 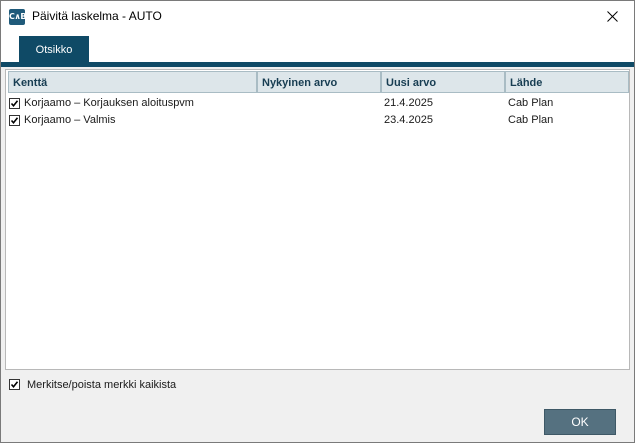 What do you see at coordinates (567, 82) in the screenshot?
I see `column-header-source: Lähde` at bounding box center [567, 82].